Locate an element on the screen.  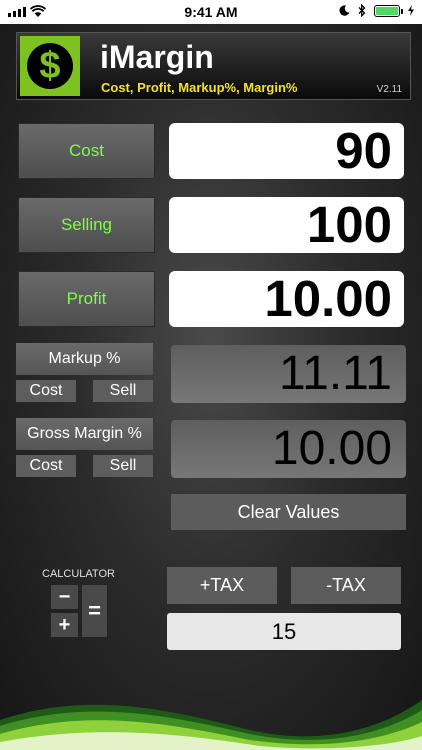
tax-rate-input: 15 is located at coordinates (284, 631).